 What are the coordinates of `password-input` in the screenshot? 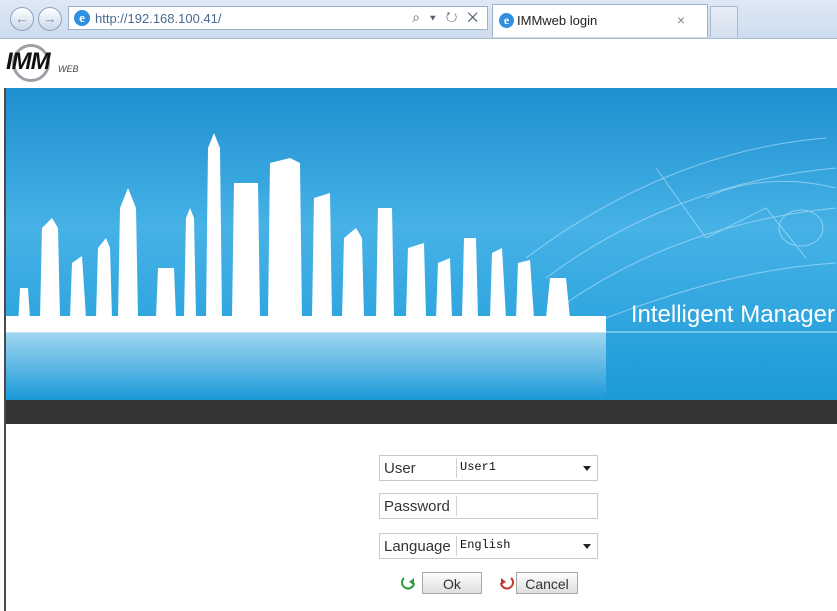 It's located at (528, 506).